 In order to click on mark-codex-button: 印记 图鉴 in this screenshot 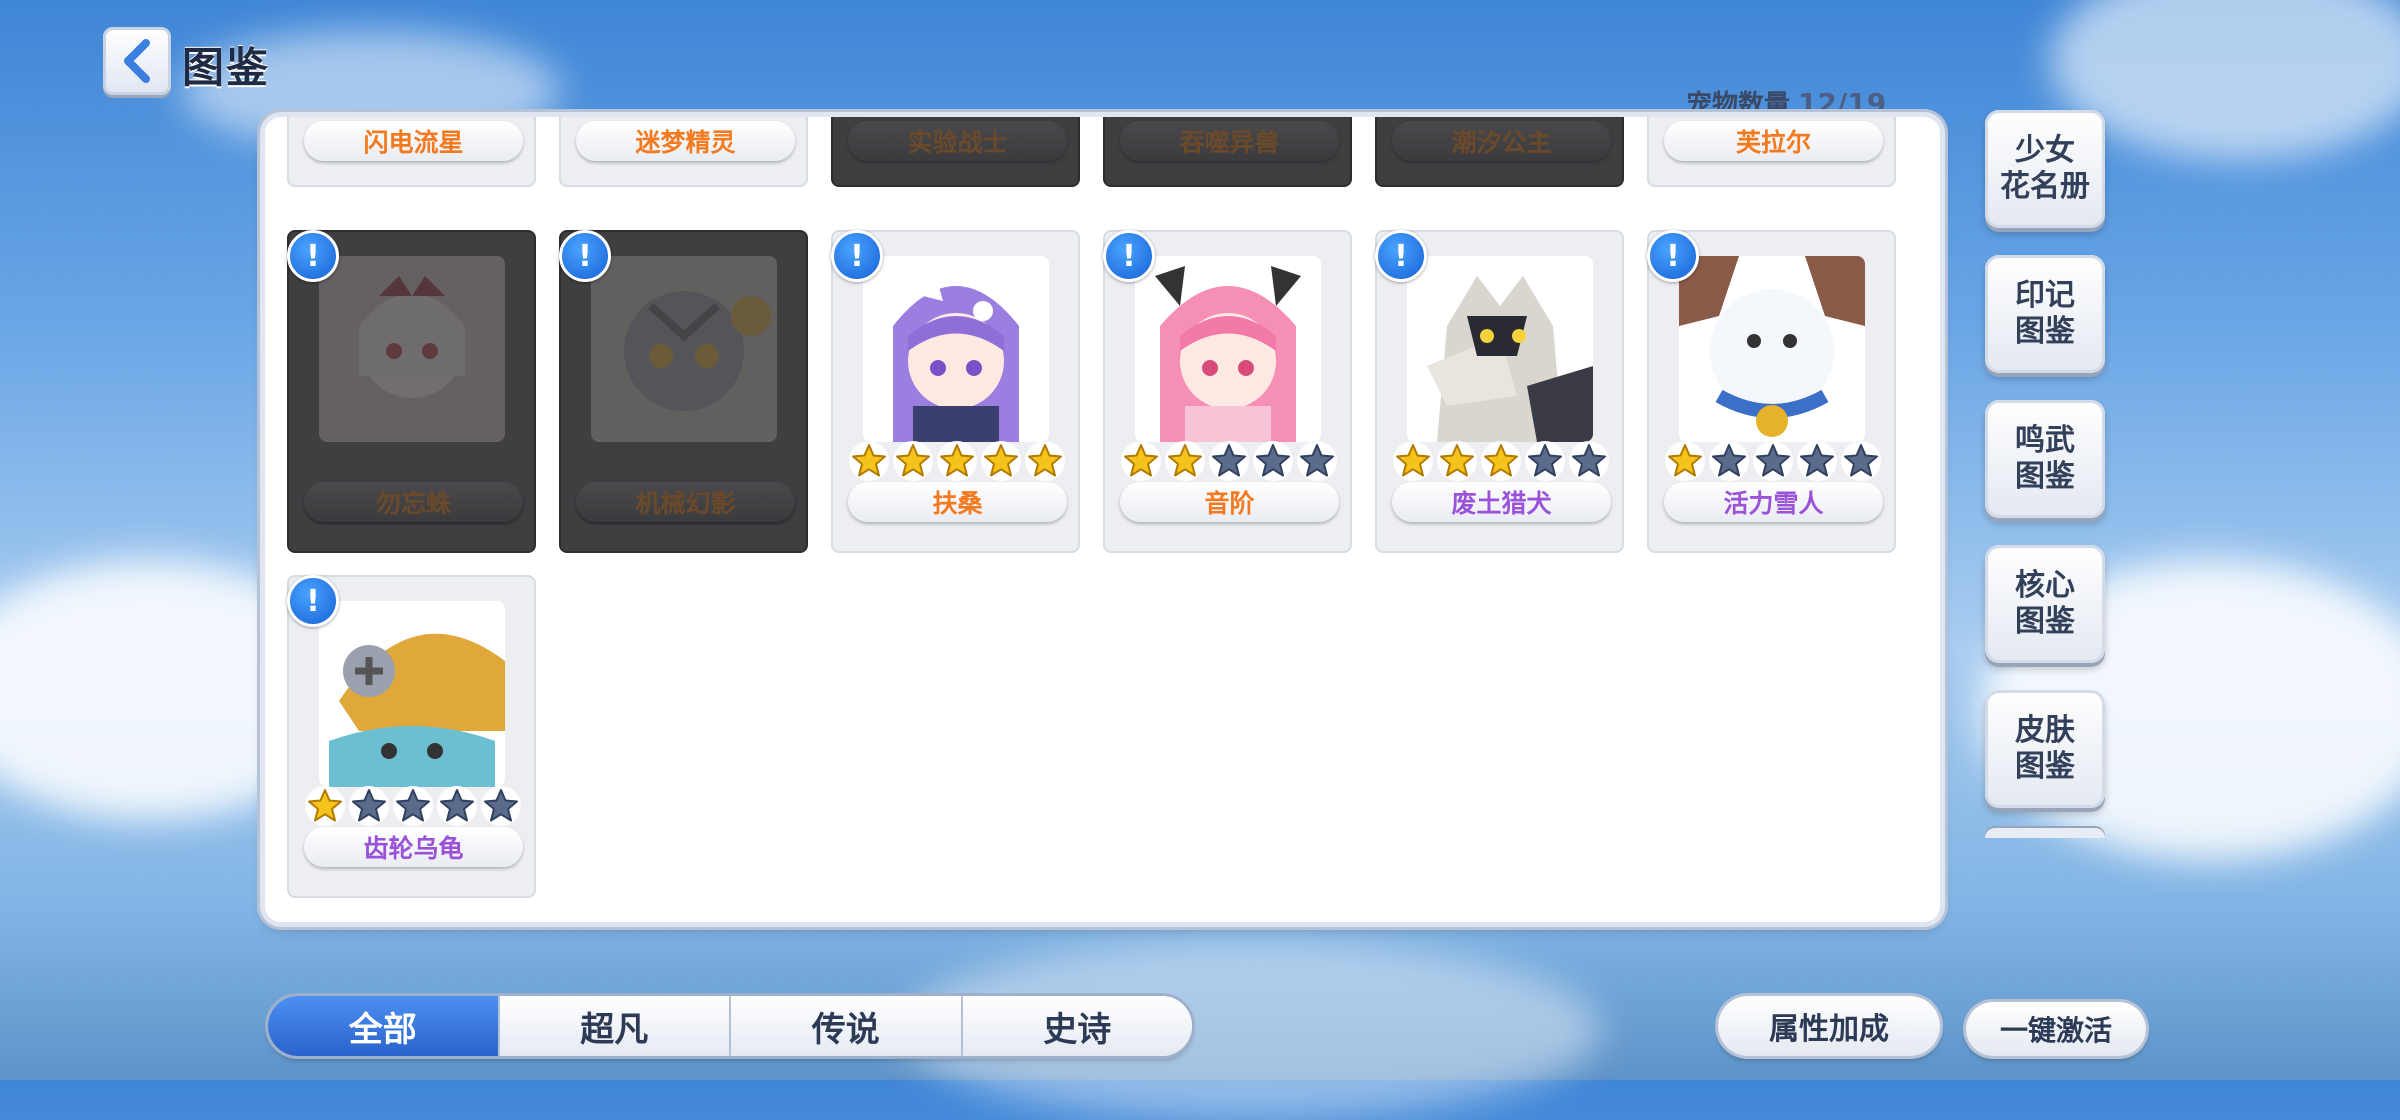, I will do `click(2045, 314)`.